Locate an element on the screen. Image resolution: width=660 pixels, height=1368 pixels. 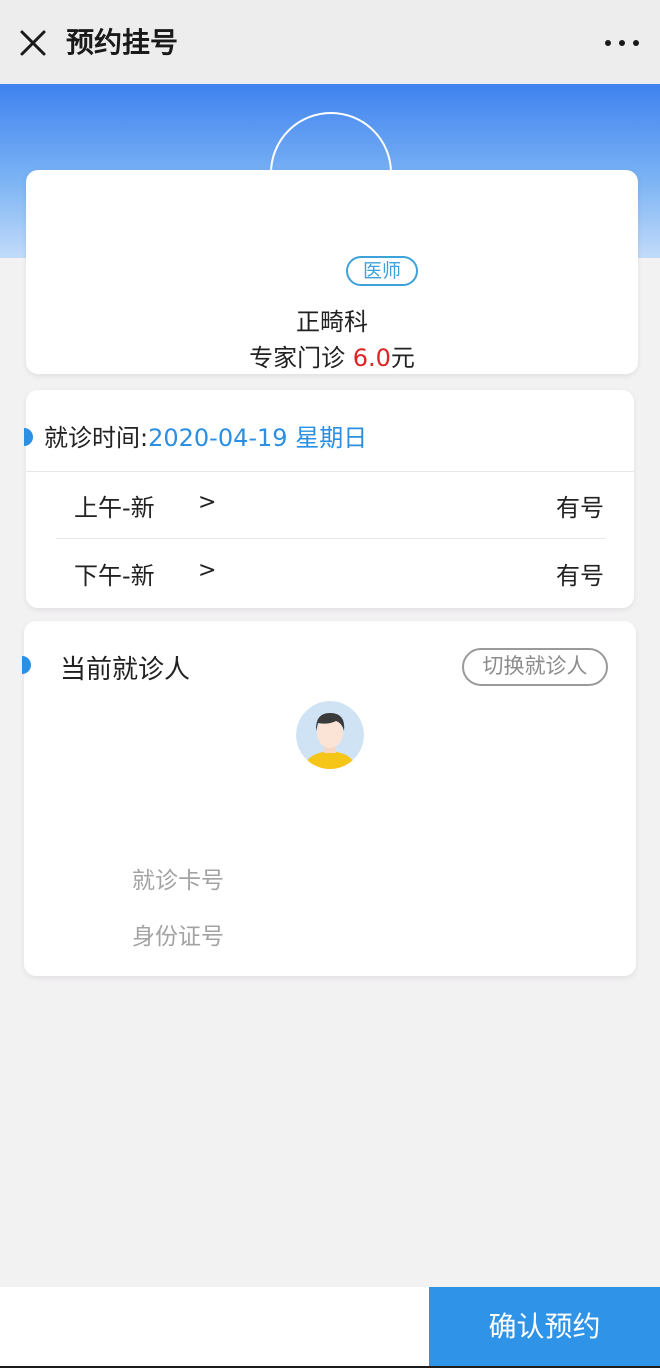
visit-time-label: 就诊时间: is located at coordinates (96, 438).